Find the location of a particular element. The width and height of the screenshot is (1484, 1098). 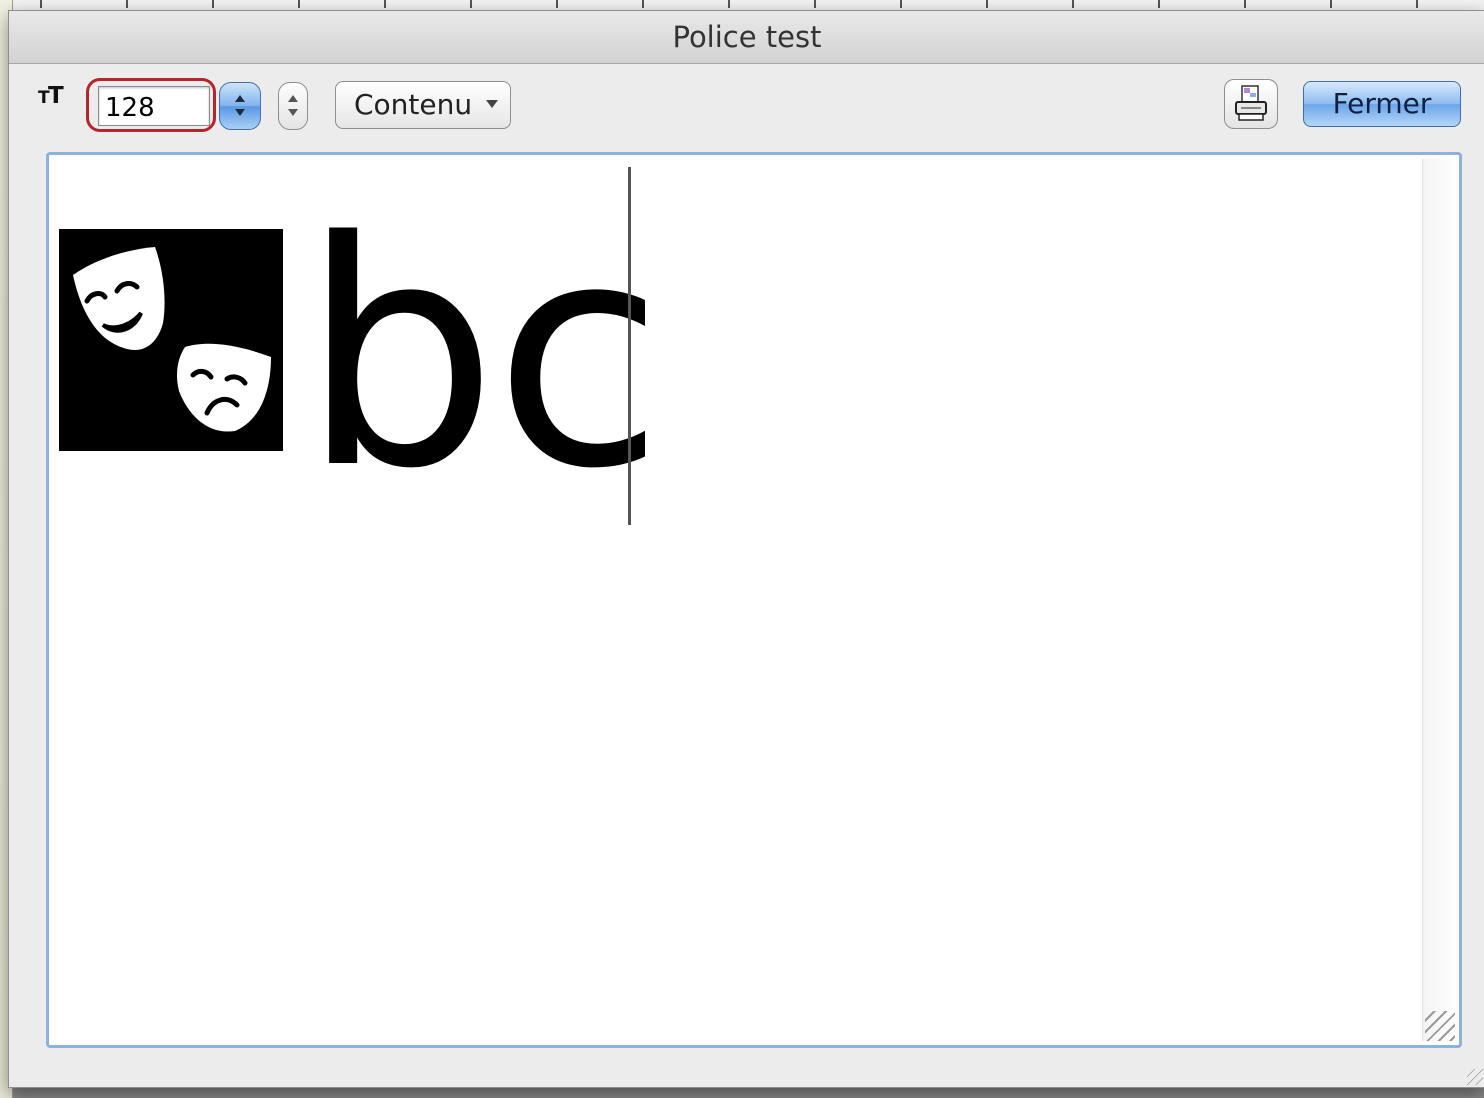

print-button is located at coordinates (1251, 104).